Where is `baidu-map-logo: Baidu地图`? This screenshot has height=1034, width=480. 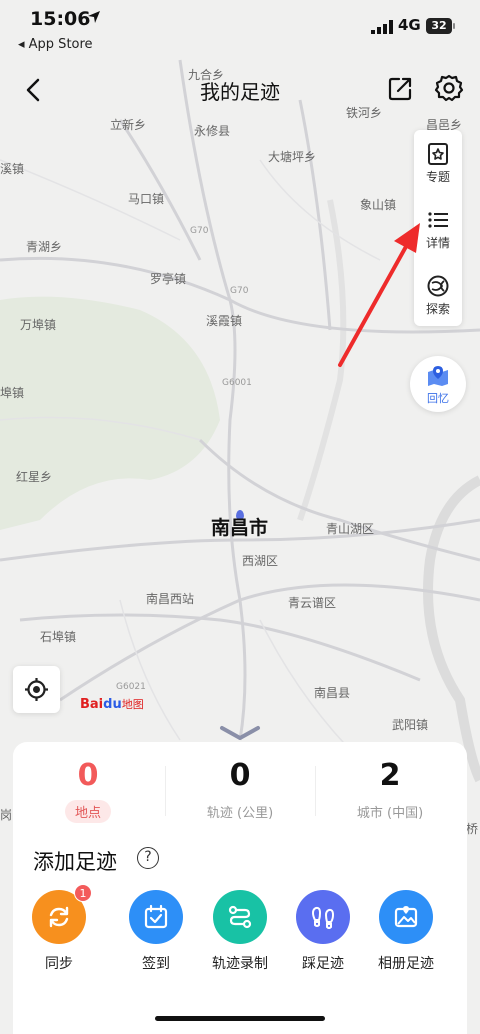 baidu-map-logo: Baidu地图 is located at coordinates (112, 704).